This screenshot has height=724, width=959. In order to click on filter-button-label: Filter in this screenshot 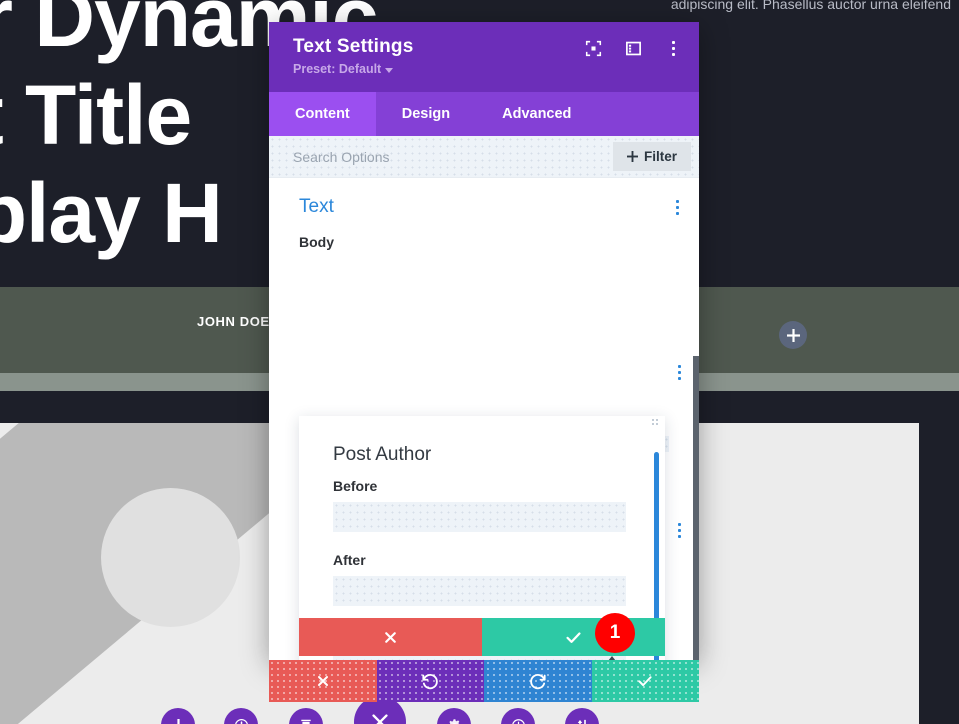, I will do `click(660, 156)`.